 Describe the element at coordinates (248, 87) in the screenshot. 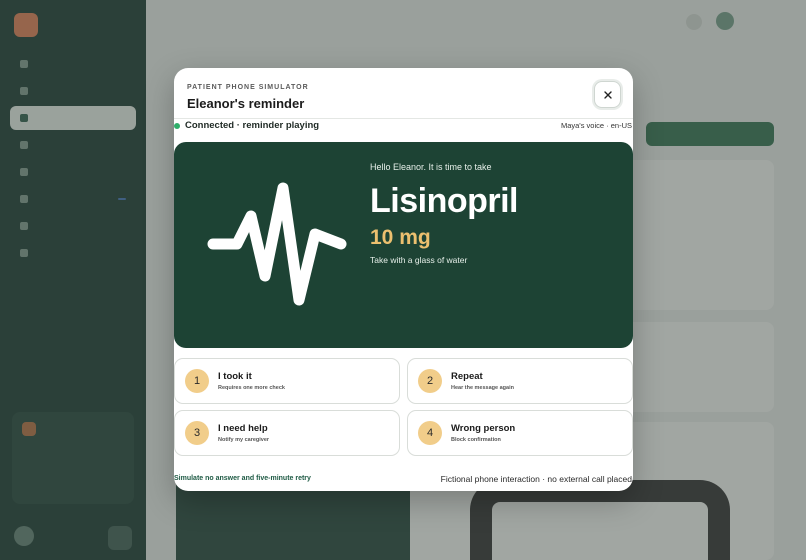

I see `modal-eyebrow: PATIENT PHONE SIMULATOR` at that location.